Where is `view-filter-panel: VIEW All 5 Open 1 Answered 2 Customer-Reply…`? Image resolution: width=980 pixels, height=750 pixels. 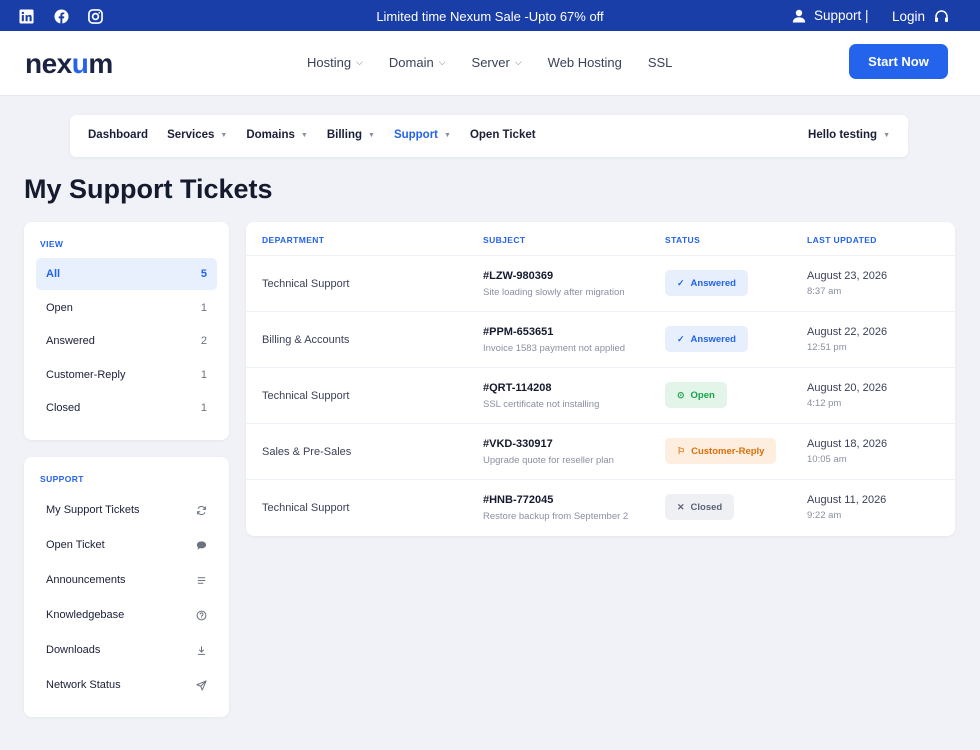
view-filter-panel: VIEW All 5 Open 1 Answered 2 Customer-Reply… is located at coordinates (126, 331).